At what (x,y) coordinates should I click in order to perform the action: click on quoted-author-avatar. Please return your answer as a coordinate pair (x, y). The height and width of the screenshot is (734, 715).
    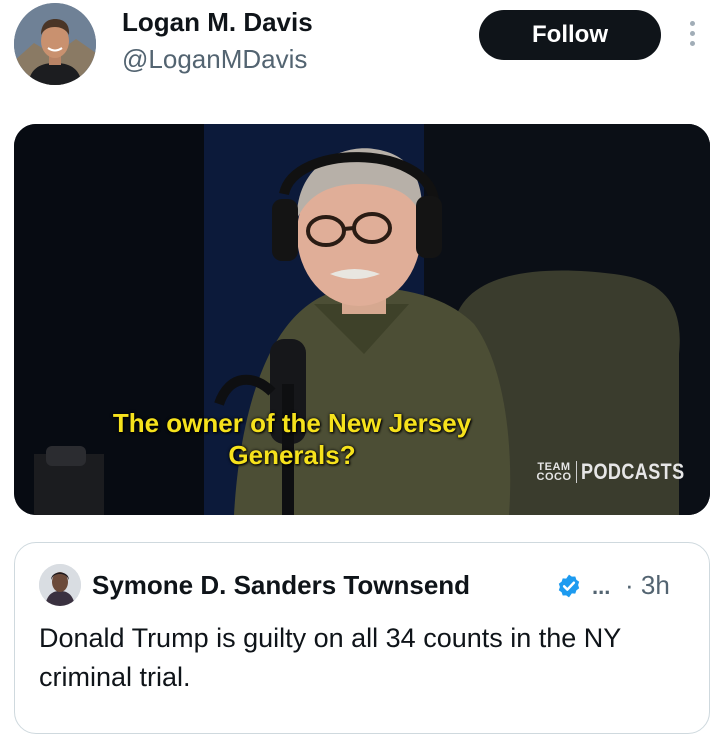
    Looking at the image, I should click on (60, 585).